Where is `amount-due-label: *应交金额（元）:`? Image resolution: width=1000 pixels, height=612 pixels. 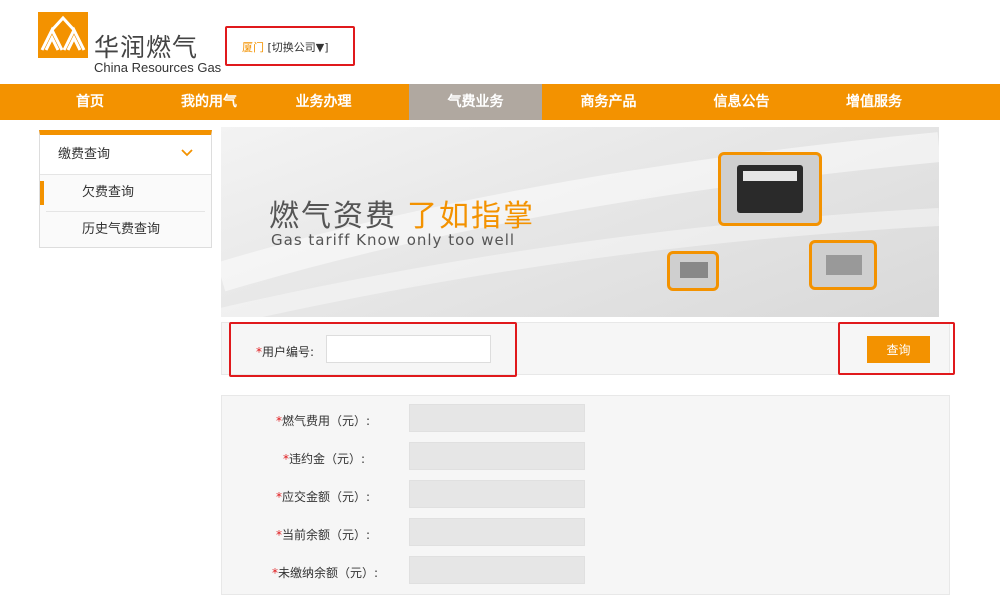 amount-due-label: *应交金额（元）: is located at coordinates (285, 496).